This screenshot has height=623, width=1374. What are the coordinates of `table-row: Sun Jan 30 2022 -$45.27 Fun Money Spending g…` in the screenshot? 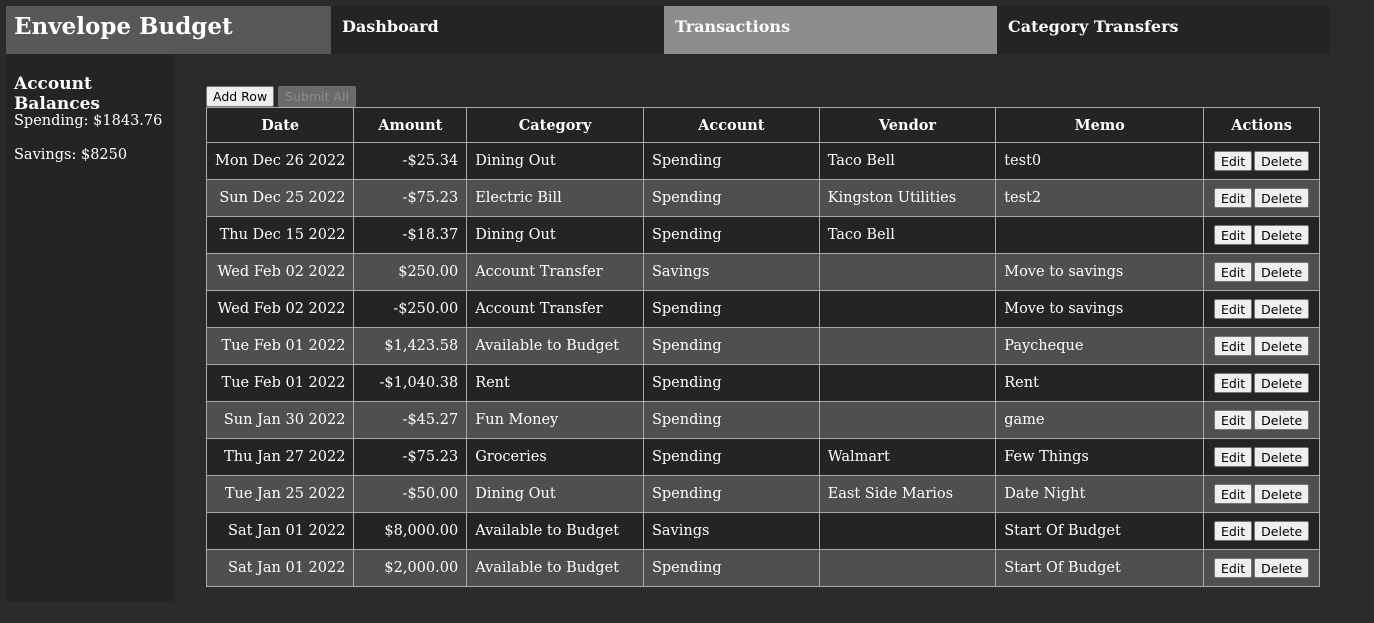 It's located at (762, 420).